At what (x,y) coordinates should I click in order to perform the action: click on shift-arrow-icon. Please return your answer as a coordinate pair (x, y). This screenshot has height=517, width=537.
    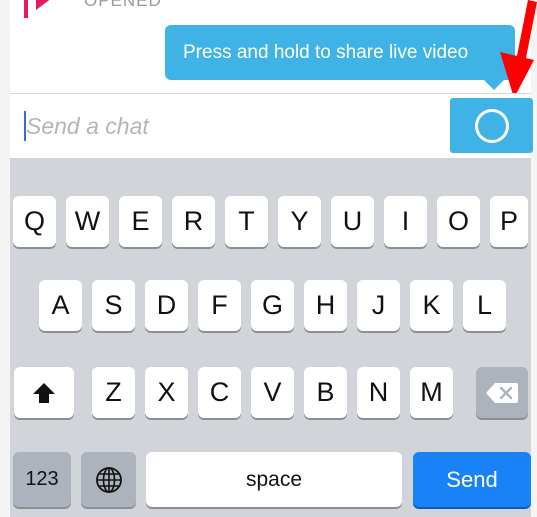
    Looking at the image, I should click on (44, 392).